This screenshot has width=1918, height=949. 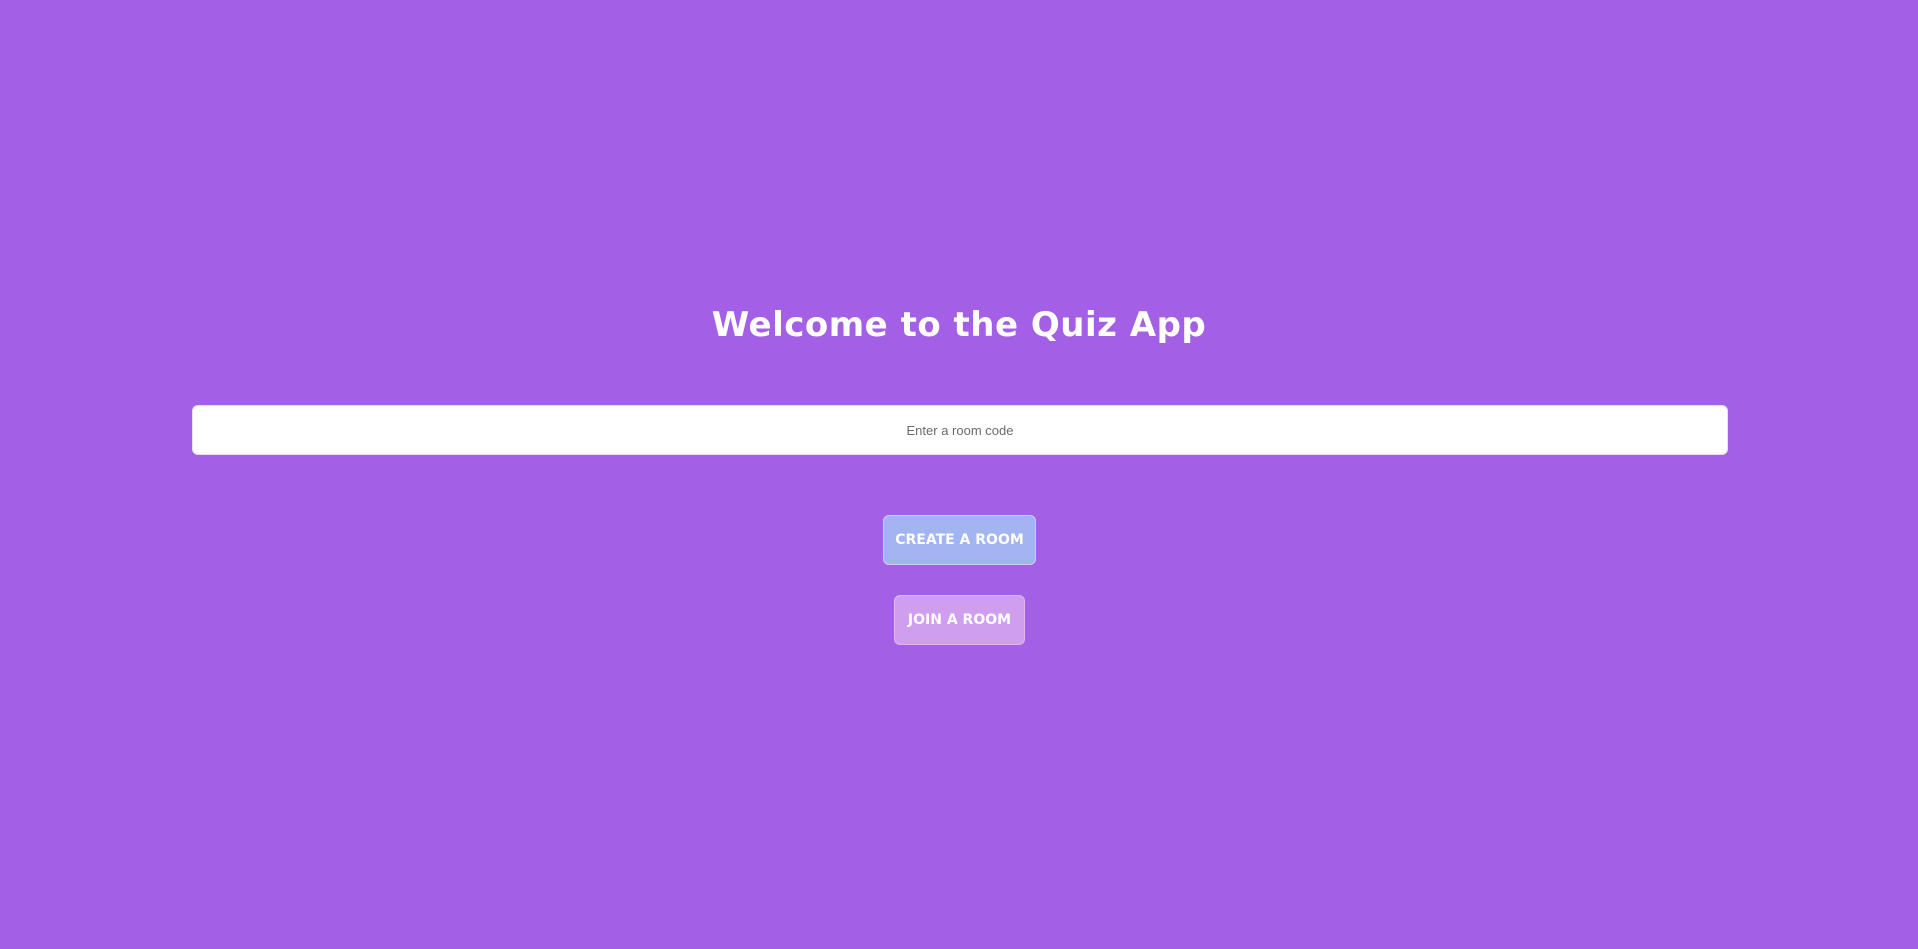 I want to click on join-room-button: JOIN A ROOM, so click(x=959, y=620).